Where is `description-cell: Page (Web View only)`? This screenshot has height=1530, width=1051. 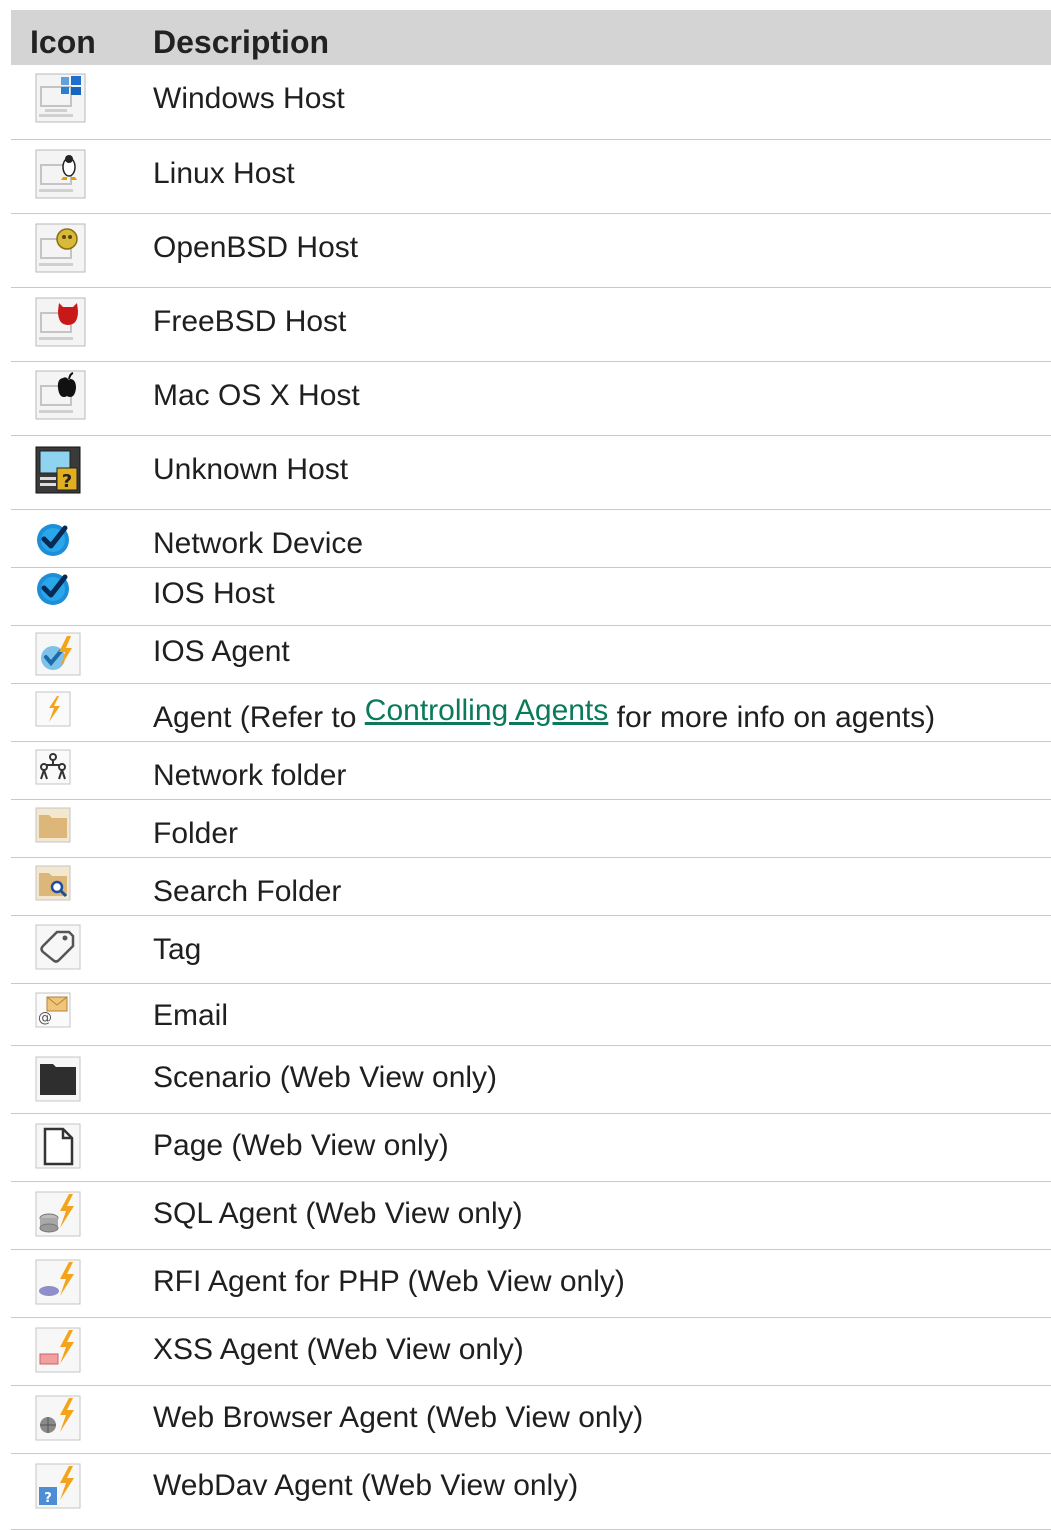 description-cell: Page (Web View only) is located at coordinates (602, 1147).